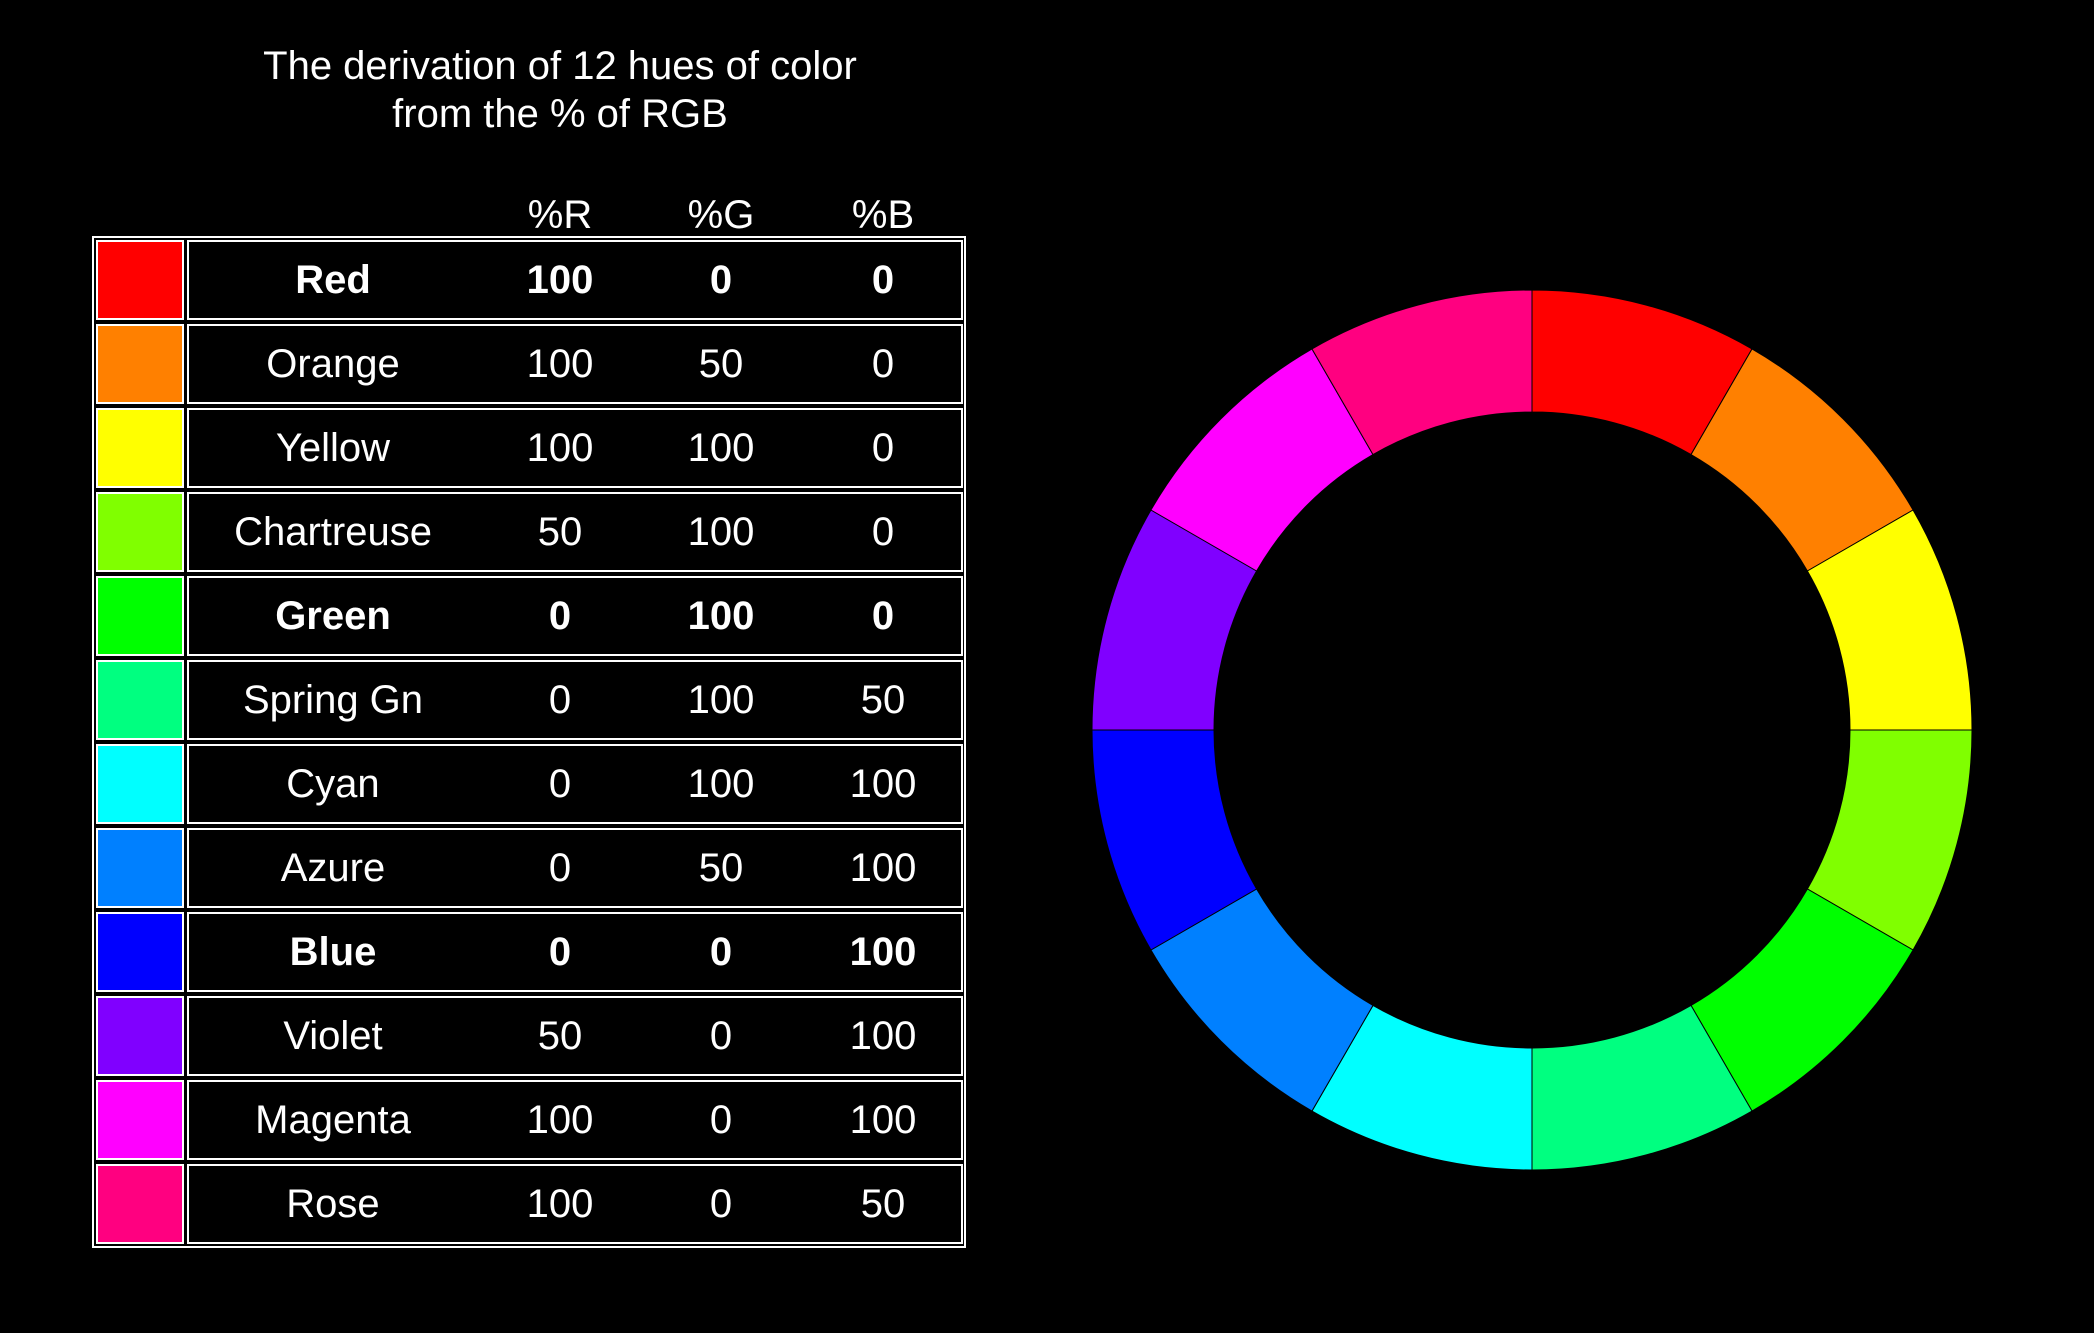 The image size is (2094, 1333). I want to click on column-header-g: %G, so click(721, 215).